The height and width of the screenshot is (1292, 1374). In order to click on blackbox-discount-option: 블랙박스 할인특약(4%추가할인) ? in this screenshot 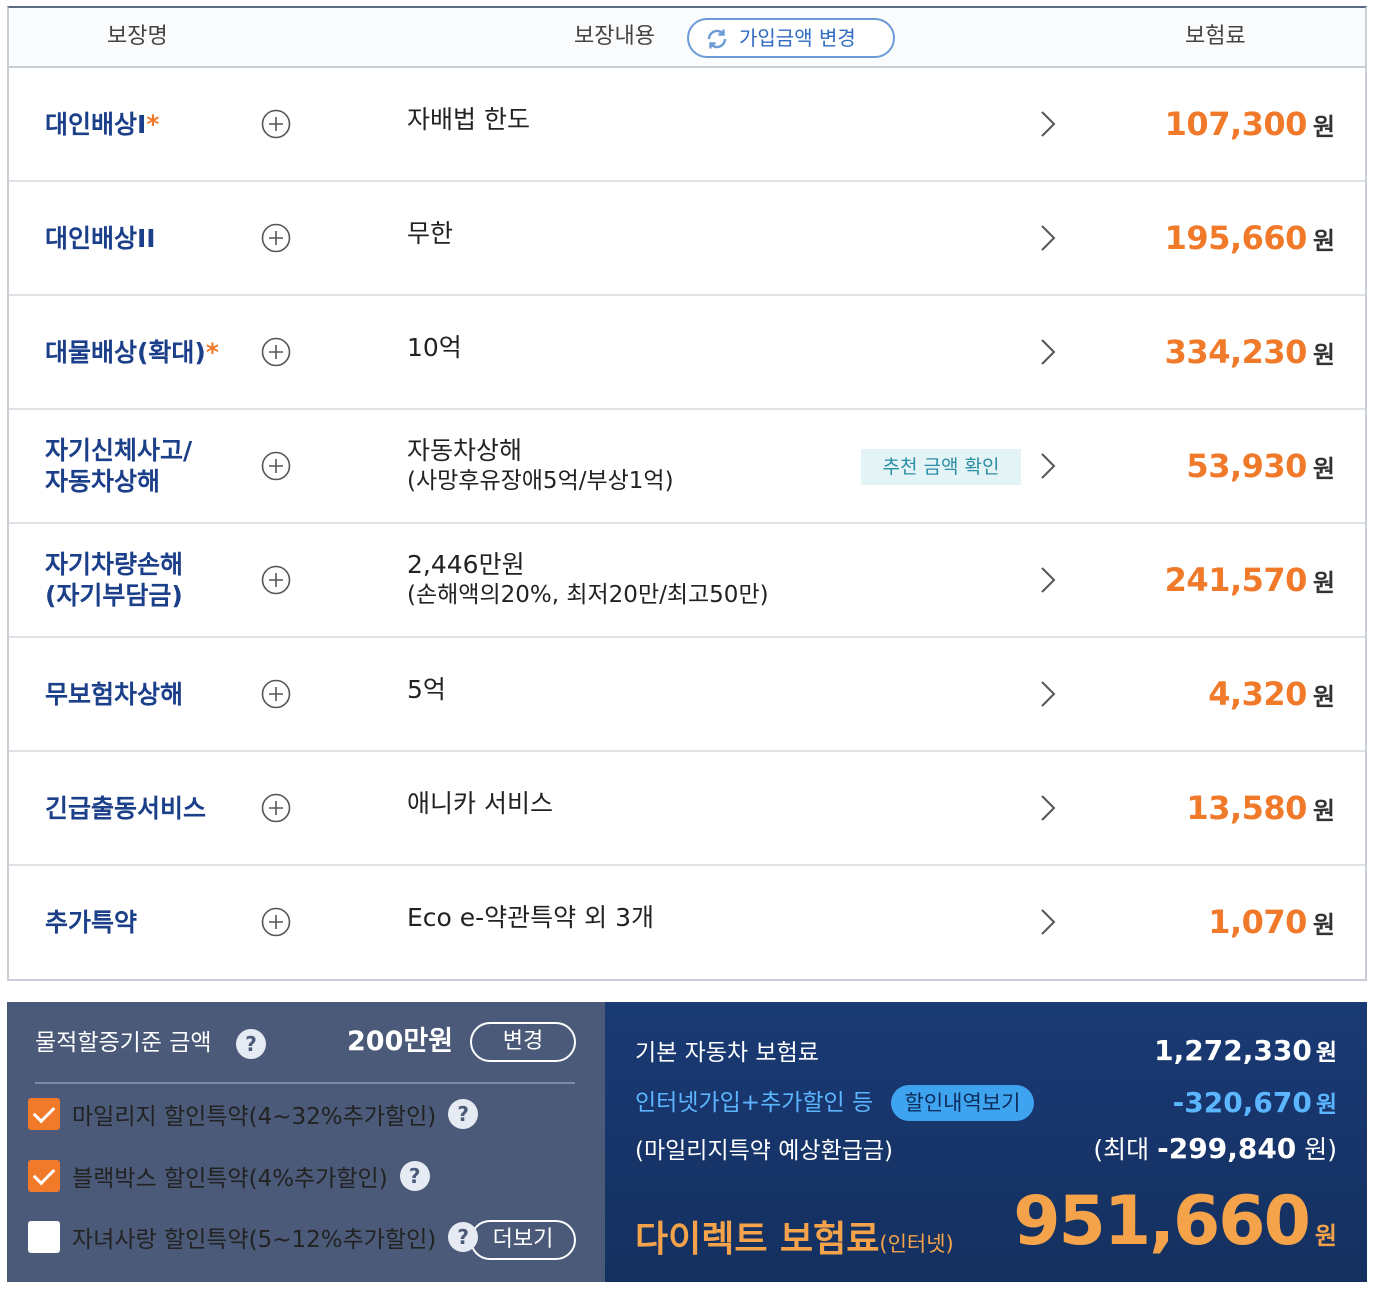, I will do `click(229, 1176)`.